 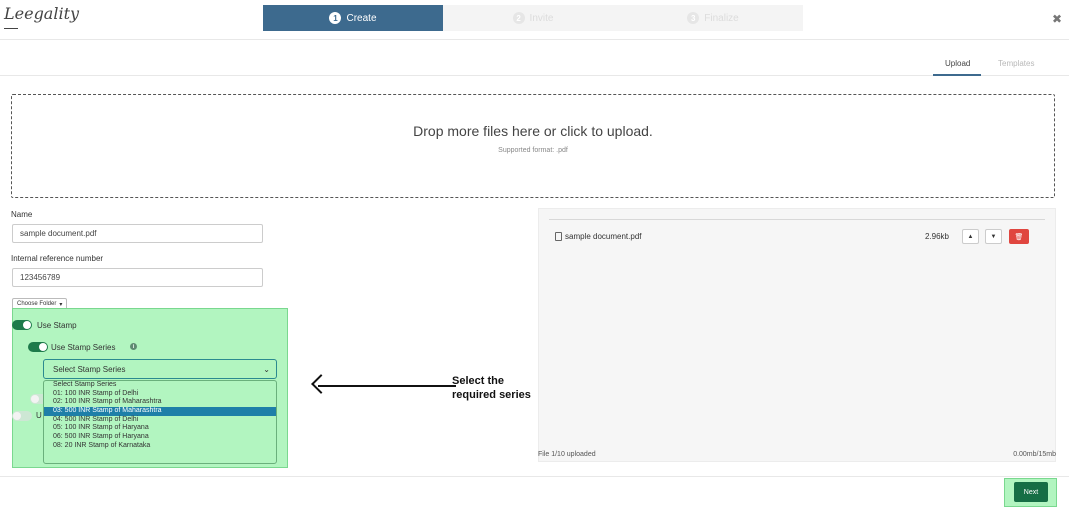 I want to click on storage-quota: 0.00mb/15mb, so click(x=1034, y=454).